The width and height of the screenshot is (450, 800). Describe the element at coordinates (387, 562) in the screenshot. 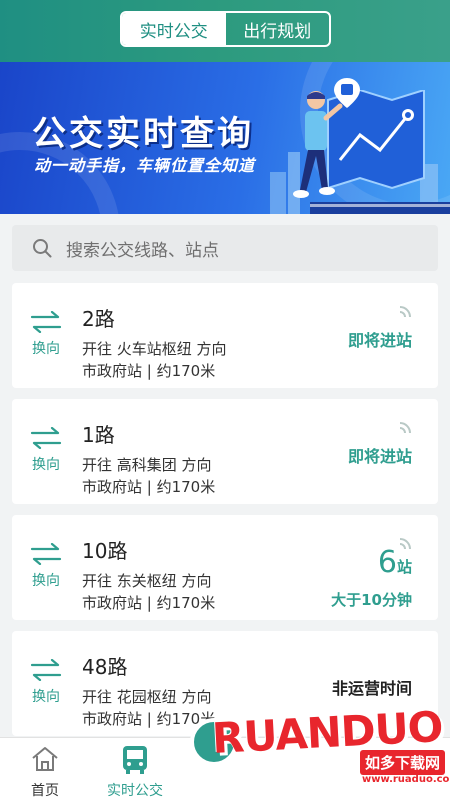

I see `stops-away-count: 6` at that location.